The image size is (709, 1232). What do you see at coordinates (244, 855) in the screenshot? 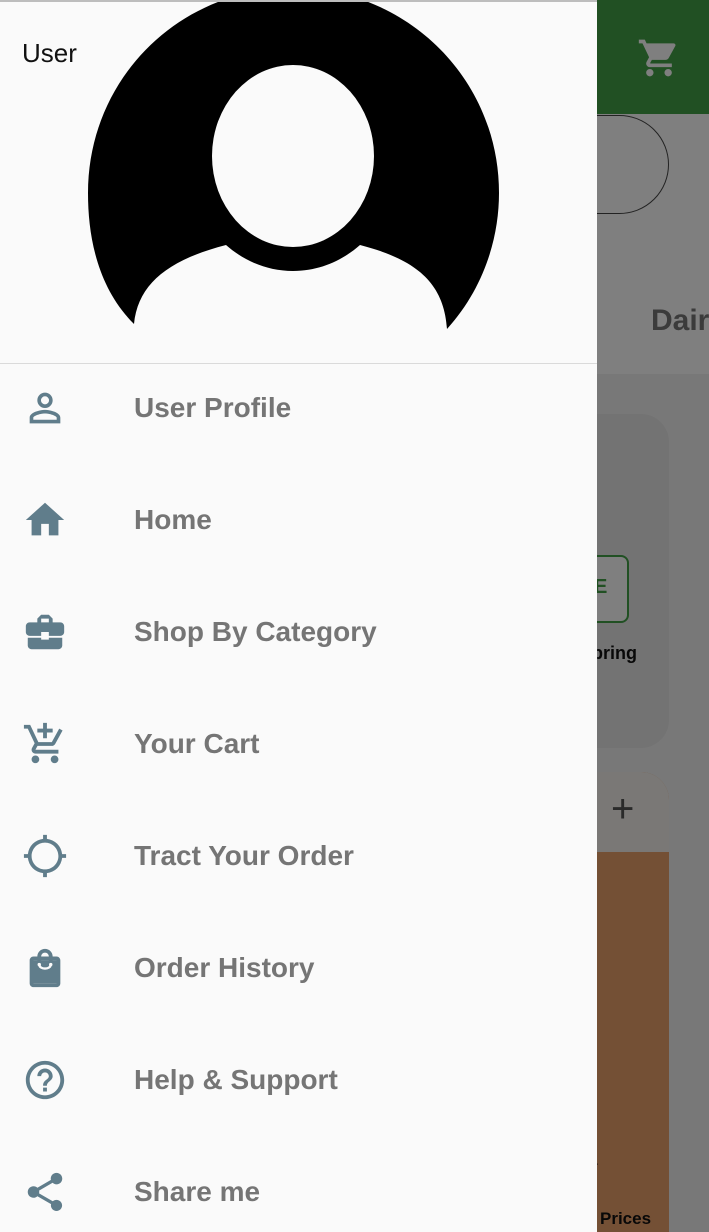
I see `menu-item-label: Tract Your Order` at bounding box center [244, 855].